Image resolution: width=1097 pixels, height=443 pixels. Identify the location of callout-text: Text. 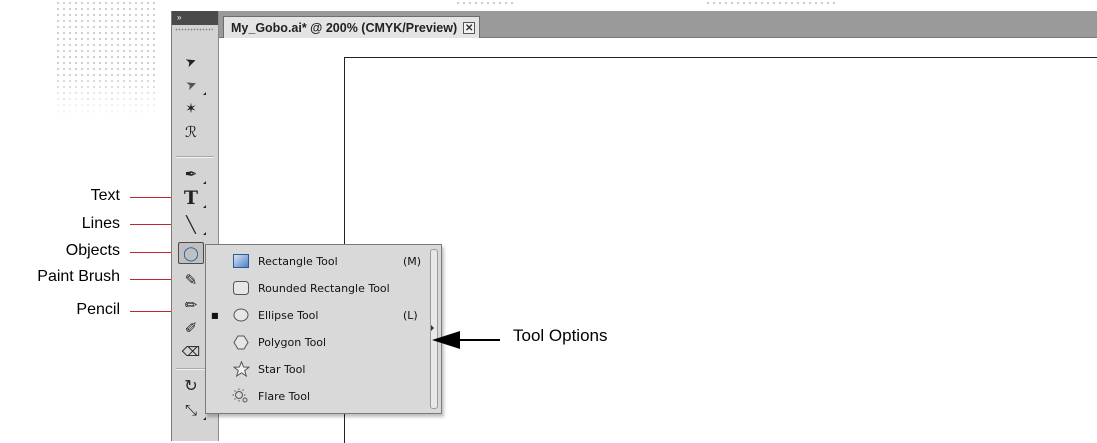
(105, 195).